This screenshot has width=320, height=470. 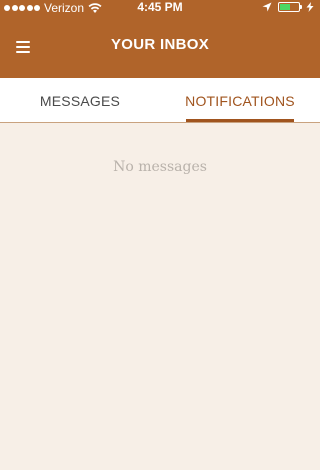 I want to click on battery-icon, so click(x=290, y=7).